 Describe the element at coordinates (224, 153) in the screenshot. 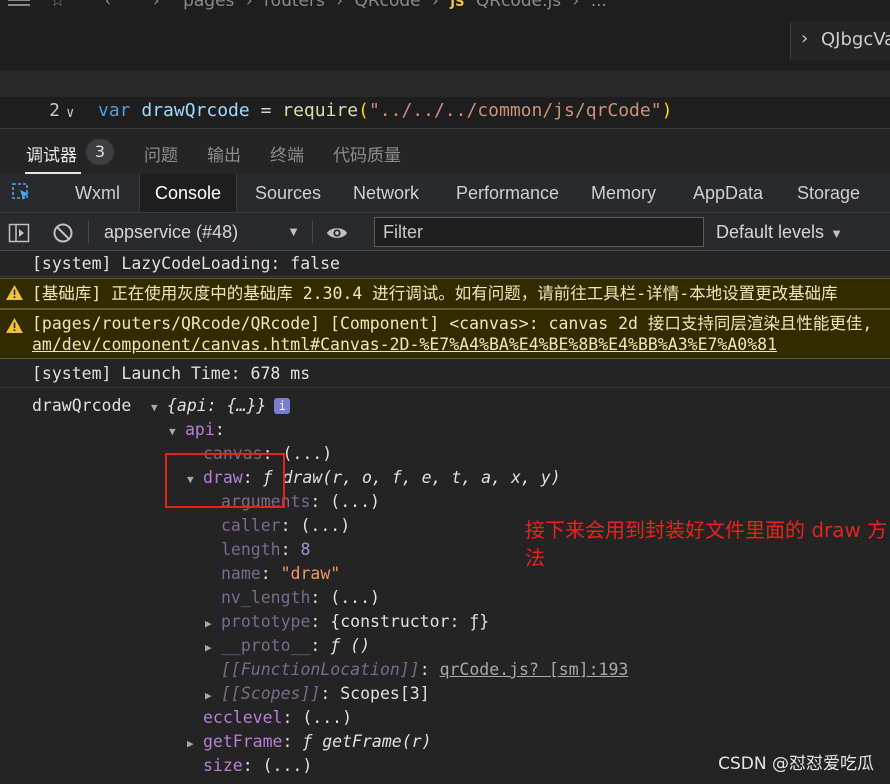

I see `tab-output: 输出` at that location.